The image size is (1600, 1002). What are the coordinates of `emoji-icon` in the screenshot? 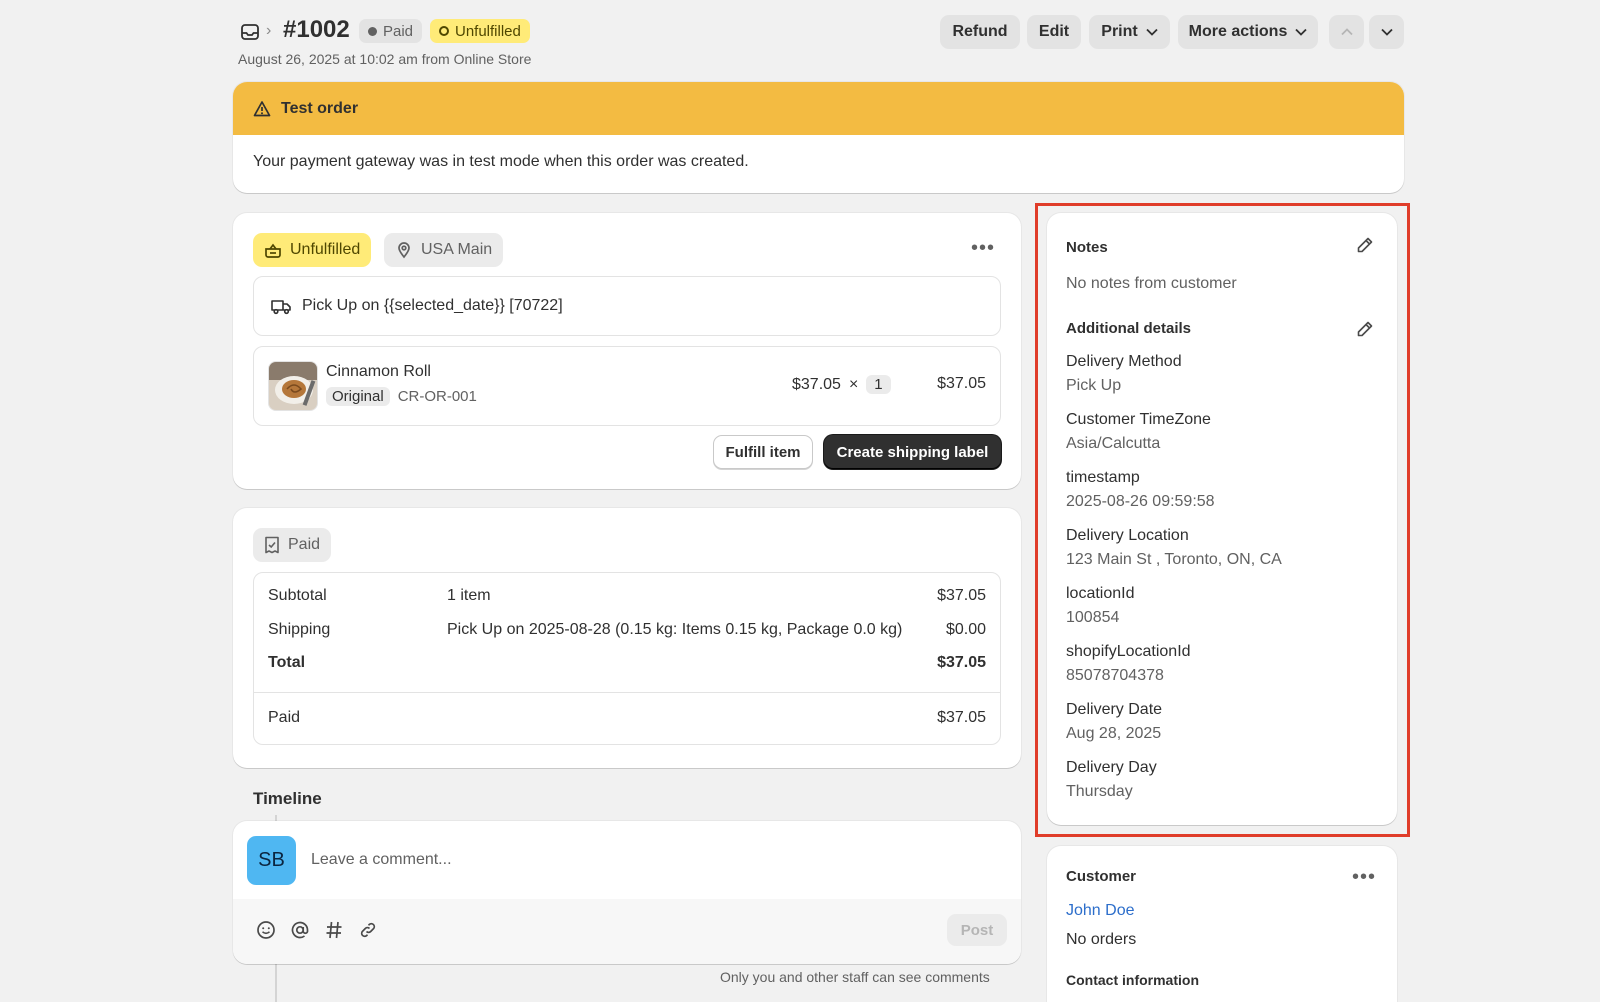 It's located at (266, 930).